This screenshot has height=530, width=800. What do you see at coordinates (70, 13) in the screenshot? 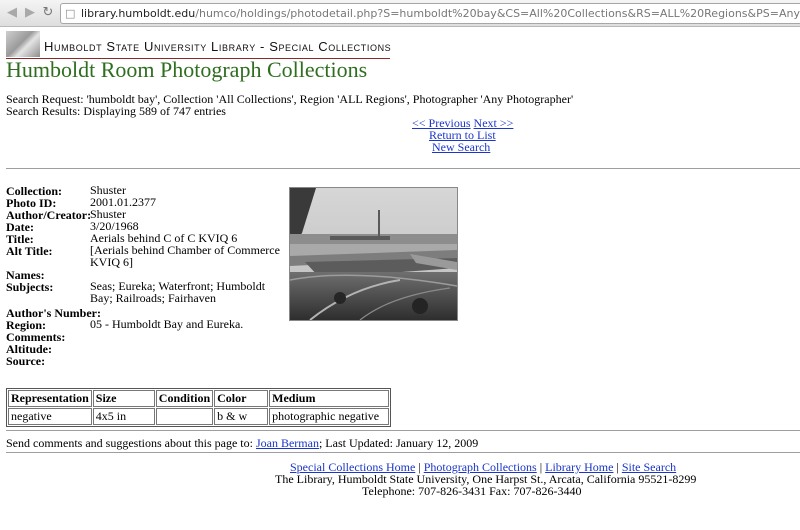
I see `page-icon: □` at bounding box center [70, 13].